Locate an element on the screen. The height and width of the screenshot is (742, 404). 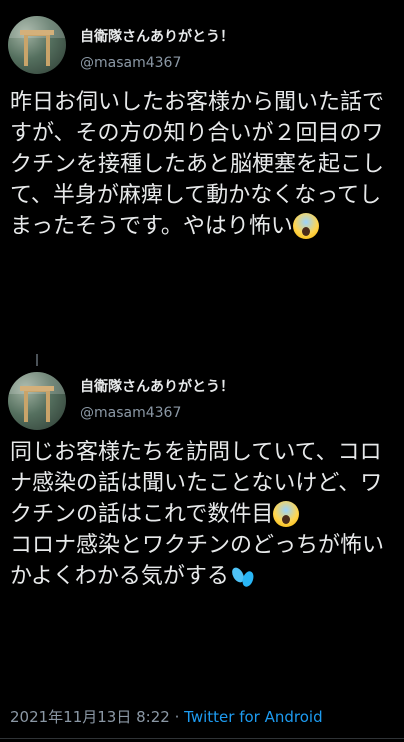
source-app-link: Twitter for Android is located at coordinates (253, 717).